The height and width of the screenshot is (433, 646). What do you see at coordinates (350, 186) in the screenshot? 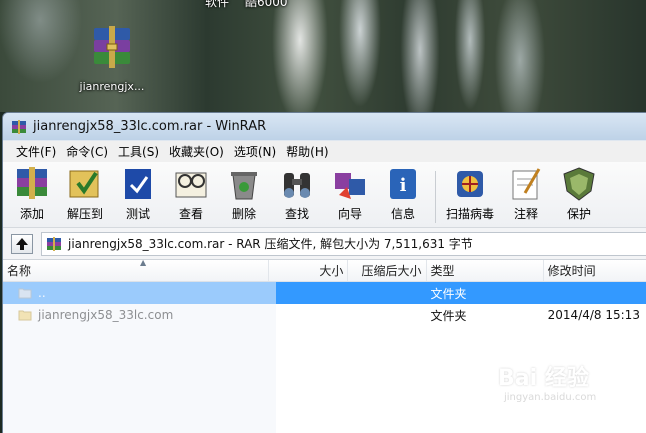
I see `wizard-icon` at bounding box center [350, 186].